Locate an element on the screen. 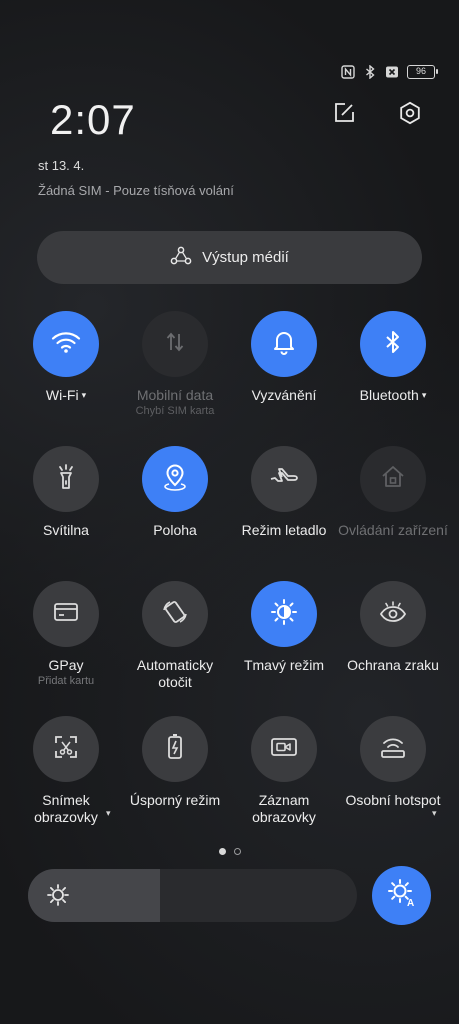  tile-bluetooth-toggle is located at coordinates (393, 344).